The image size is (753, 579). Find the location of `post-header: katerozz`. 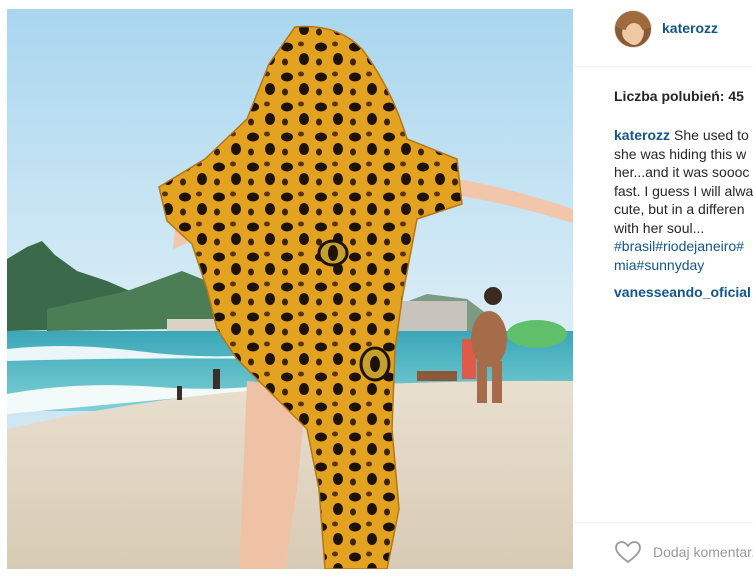

post-header: katerozz is located at coordinates (663, 31).